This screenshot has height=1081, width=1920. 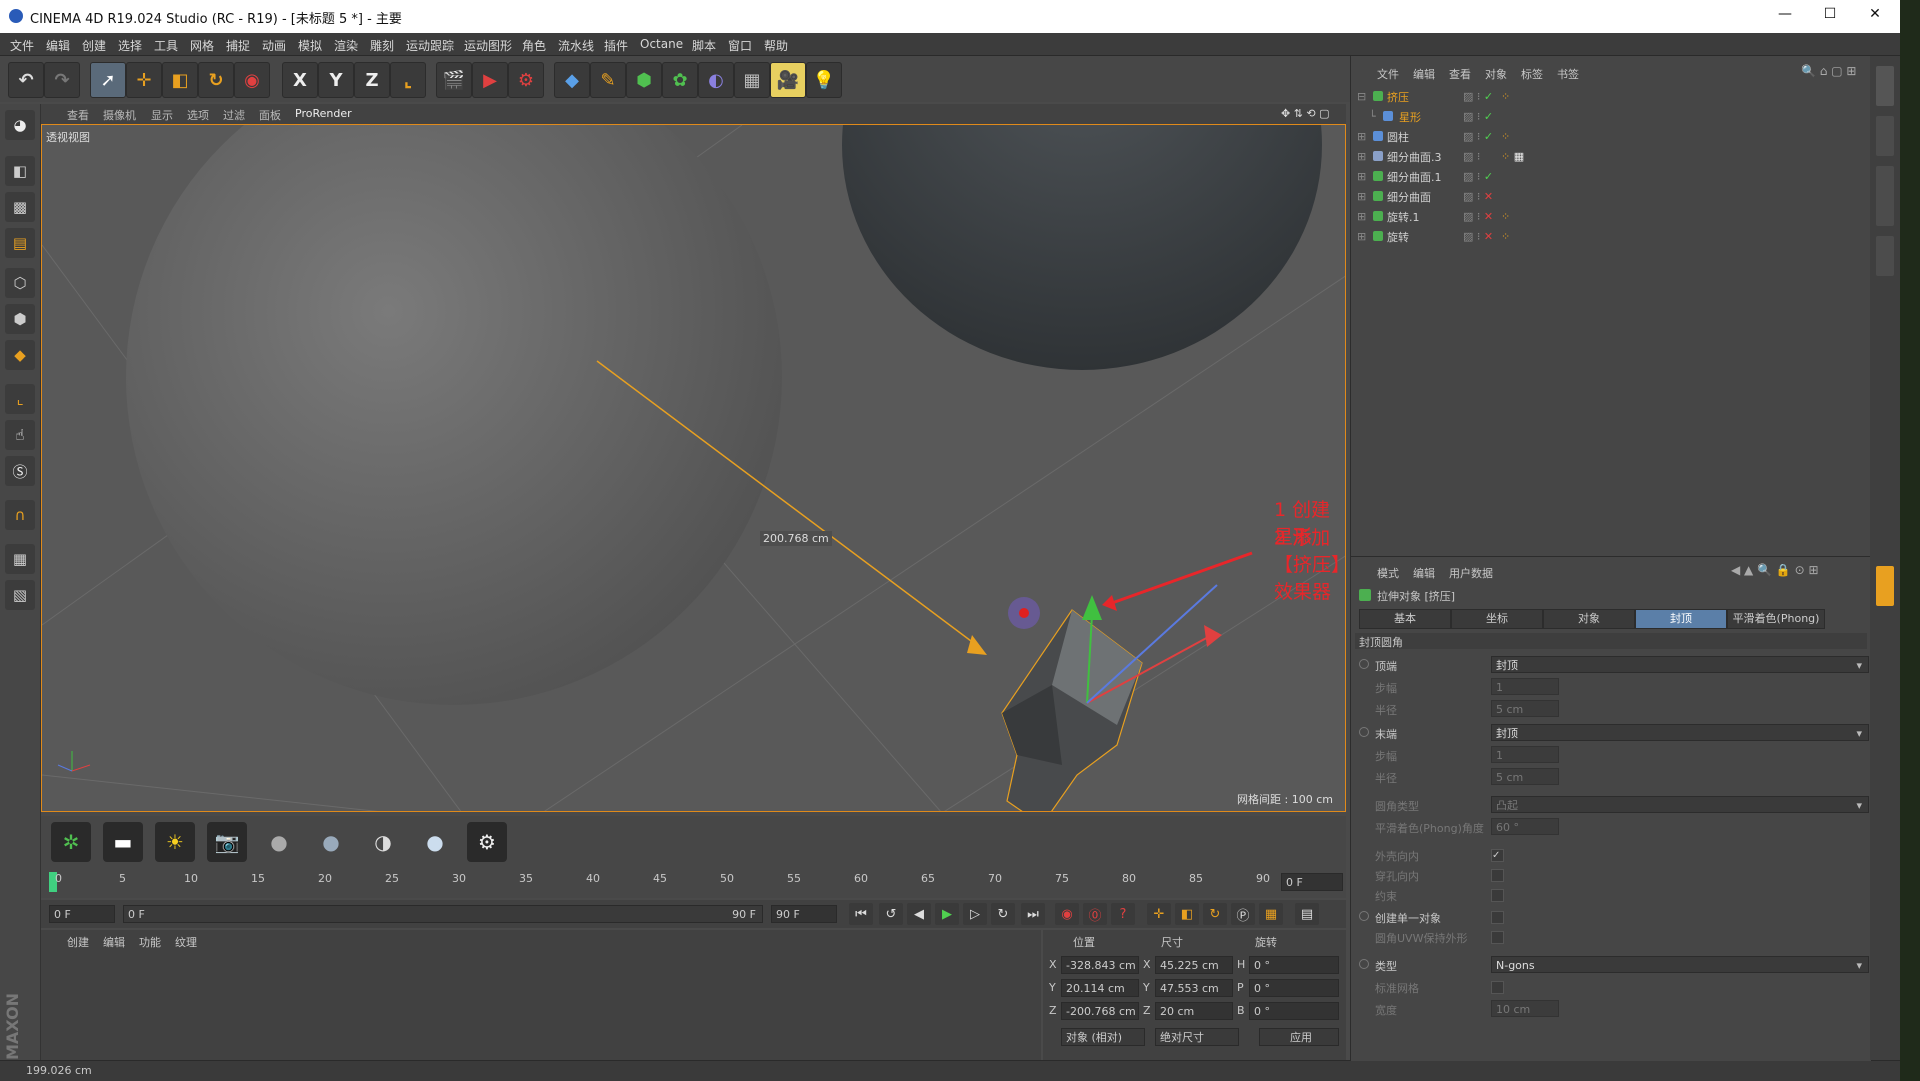 What do you see at coordinates (1497, 855) in the screenshot?
I see `hull-inward-checkbox: ✓` at bounding box center [1497, 855].